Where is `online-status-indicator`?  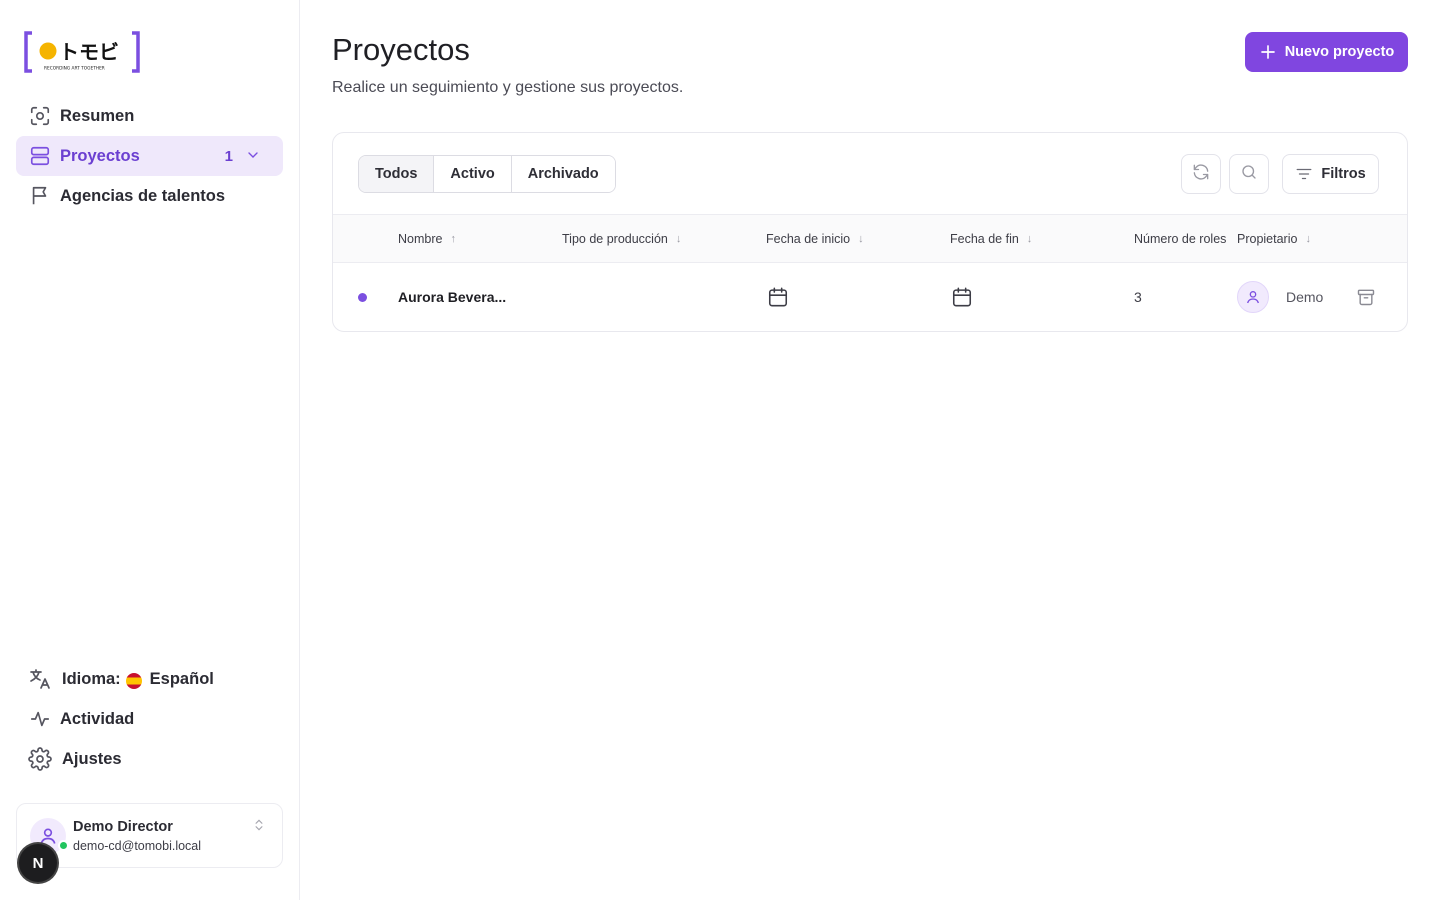
online-status-indicator is located at coordinates (63, 845).